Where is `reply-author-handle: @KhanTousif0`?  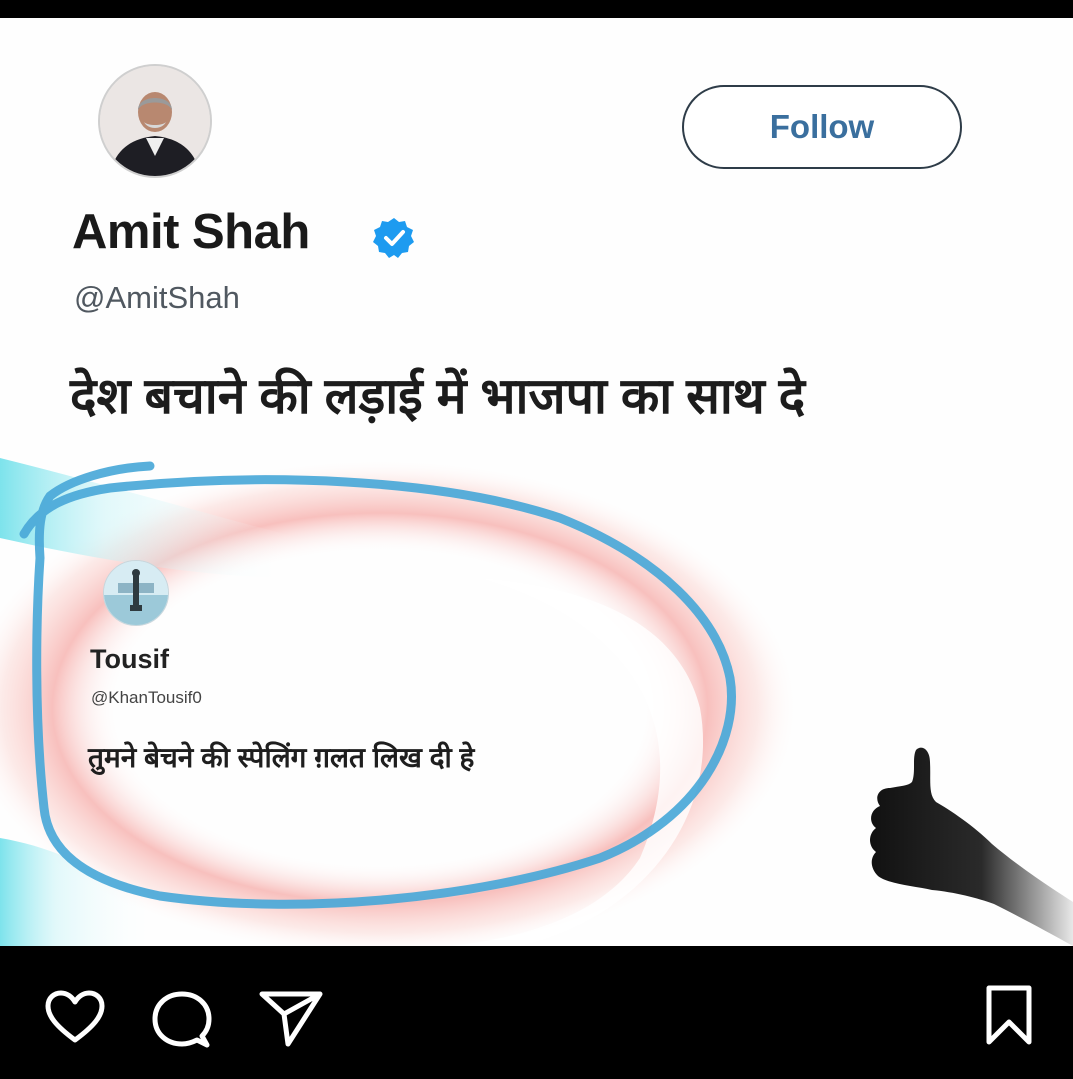 reply-author-handle: @KhanTousif0 is located at coordinates (146, 698).